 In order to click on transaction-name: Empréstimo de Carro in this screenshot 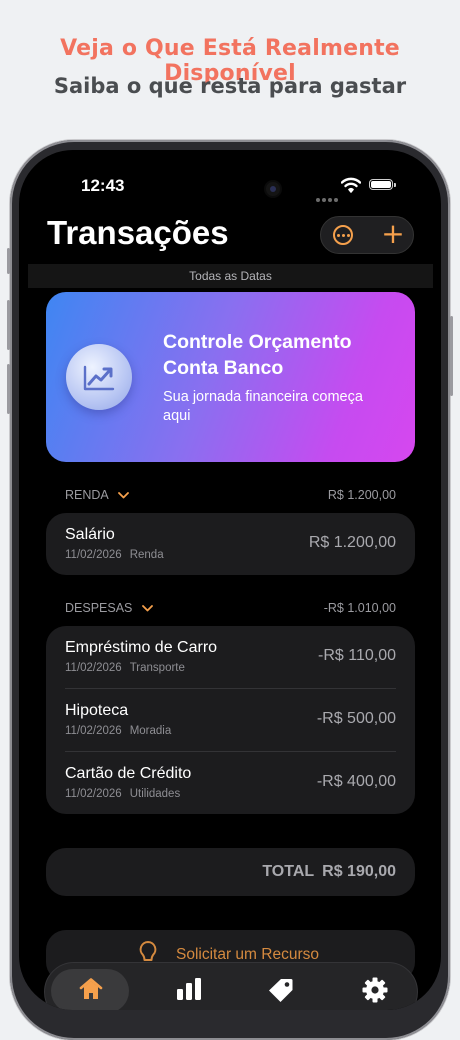, I will do `click(141, 647)`.